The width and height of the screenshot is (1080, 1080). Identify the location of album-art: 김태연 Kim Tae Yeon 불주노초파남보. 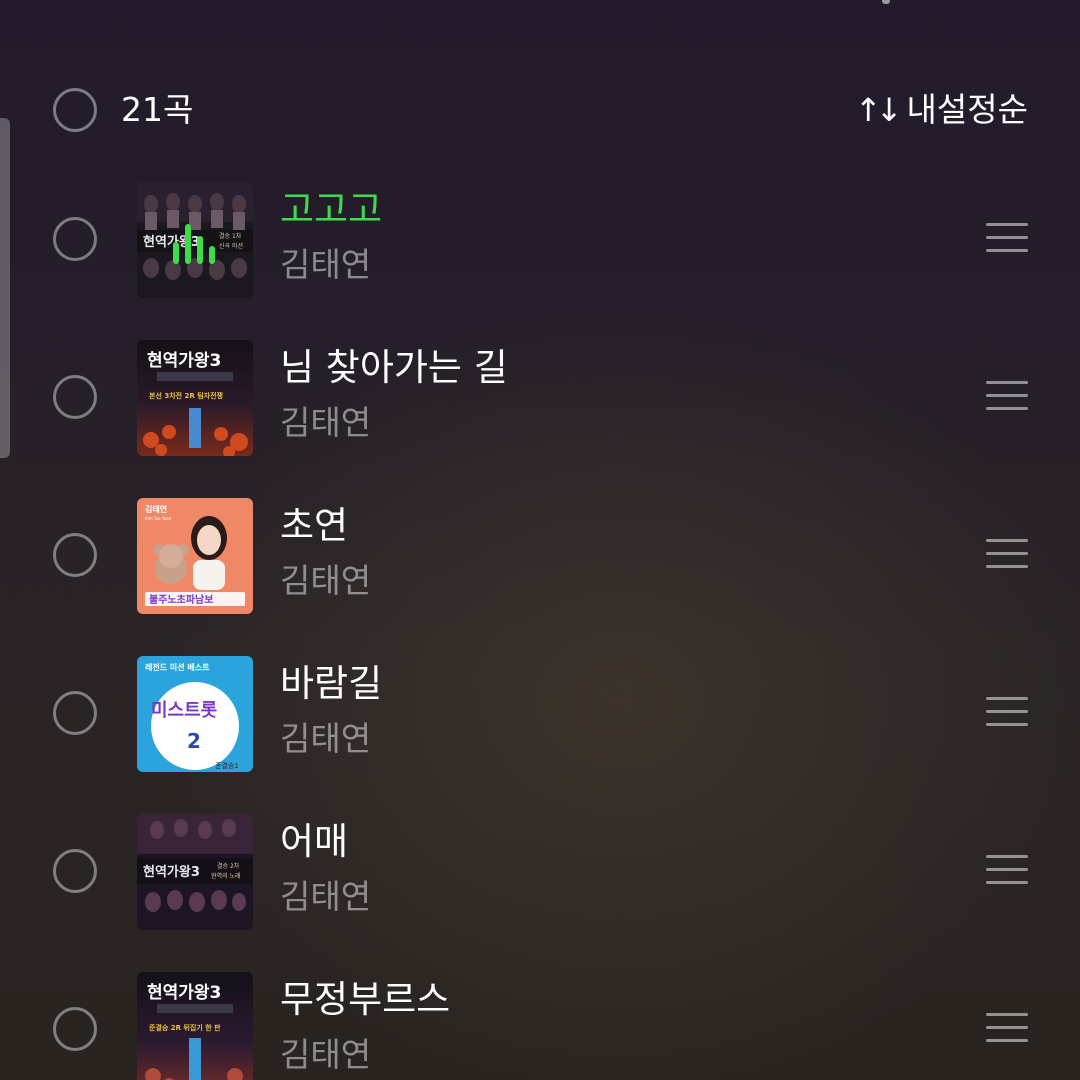
(195, 556).